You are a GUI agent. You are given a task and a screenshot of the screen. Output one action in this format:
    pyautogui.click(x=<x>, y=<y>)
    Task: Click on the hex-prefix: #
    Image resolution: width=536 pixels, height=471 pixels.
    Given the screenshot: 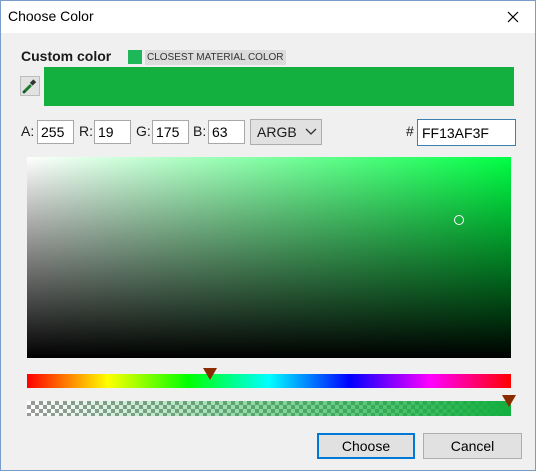 What is the action you would take?
    pyautogui.click(x=410, y=131)
    